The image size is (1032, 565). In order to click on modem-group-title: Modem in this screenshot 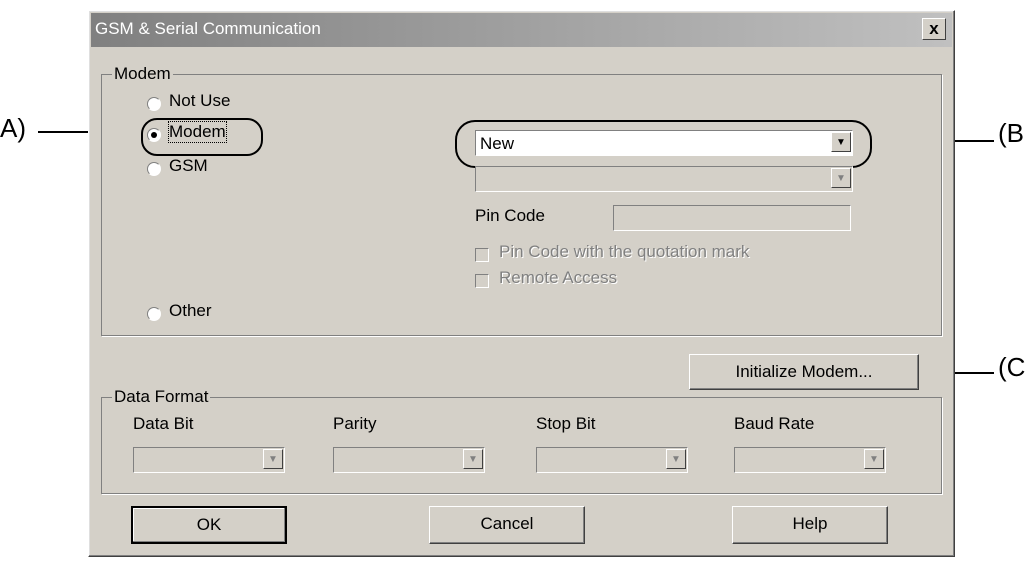, I will do `click(142, 74)`.